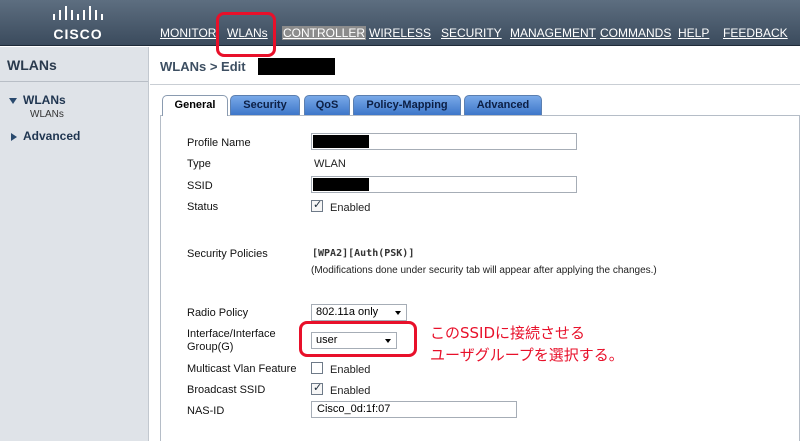 The width and height of the screenshot is (800, 441). Describe the element at coordinates (227, 254) in the screenshot. I see `security-policies-label: Security Policies` at that location.